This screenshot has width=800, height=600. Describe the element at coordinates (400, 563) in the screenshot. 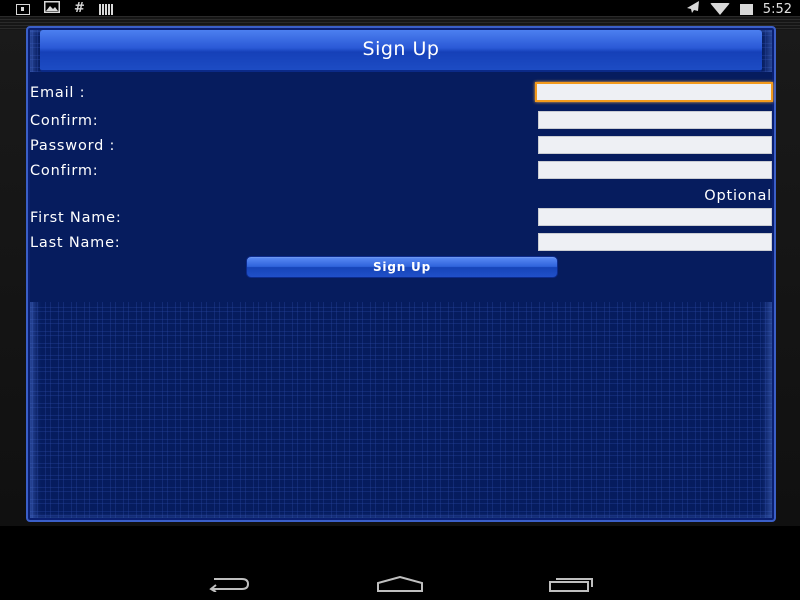

I see `navigation-bar` at that location.